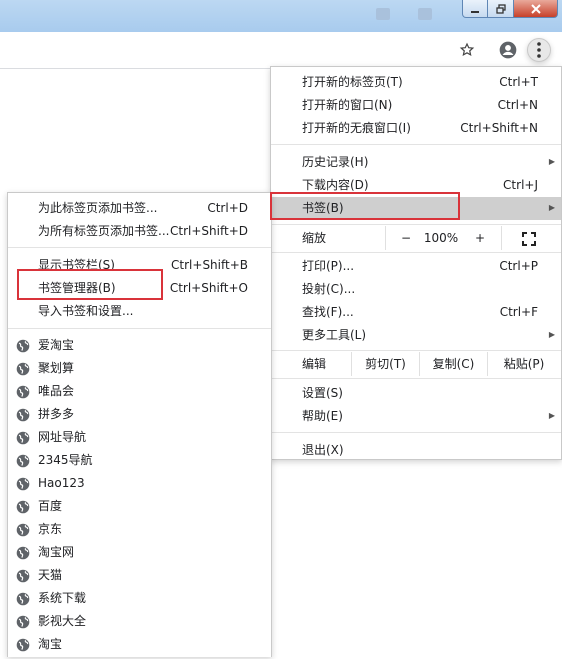  I want to click on menu-item-new-window: 打开新的窗口(N) Ctrl+N, so click(416, 105).